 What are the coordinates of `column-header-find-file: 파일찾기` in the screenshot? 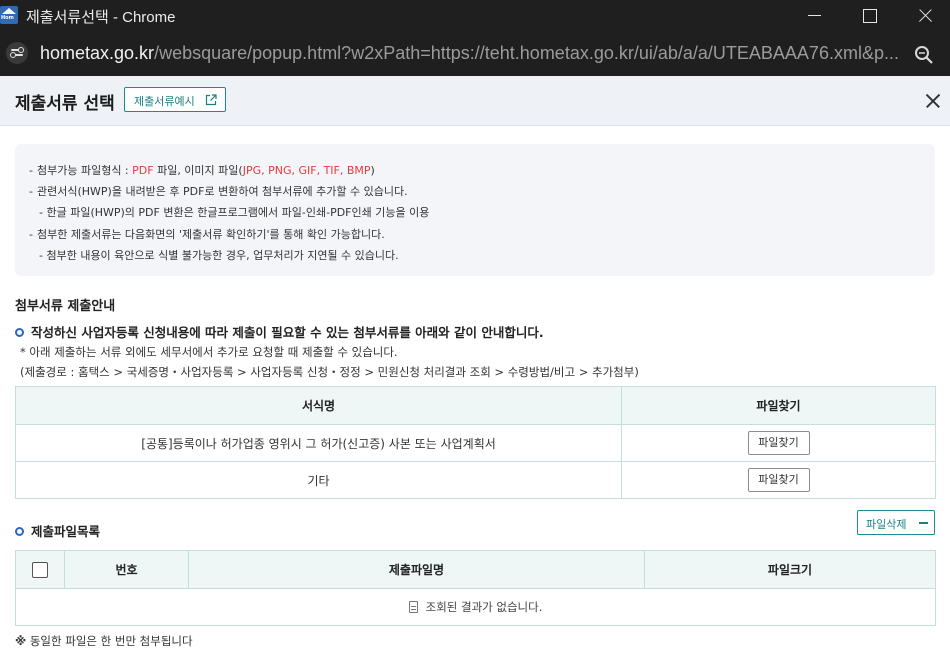 It's located at (778, 405).